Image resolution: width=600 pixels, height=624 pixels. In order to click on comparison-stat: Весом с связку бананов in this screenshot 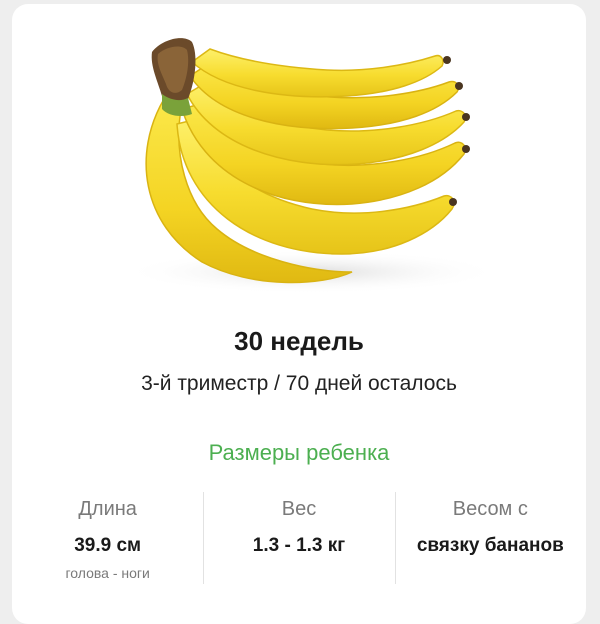, I will do `click(490, 540)`.